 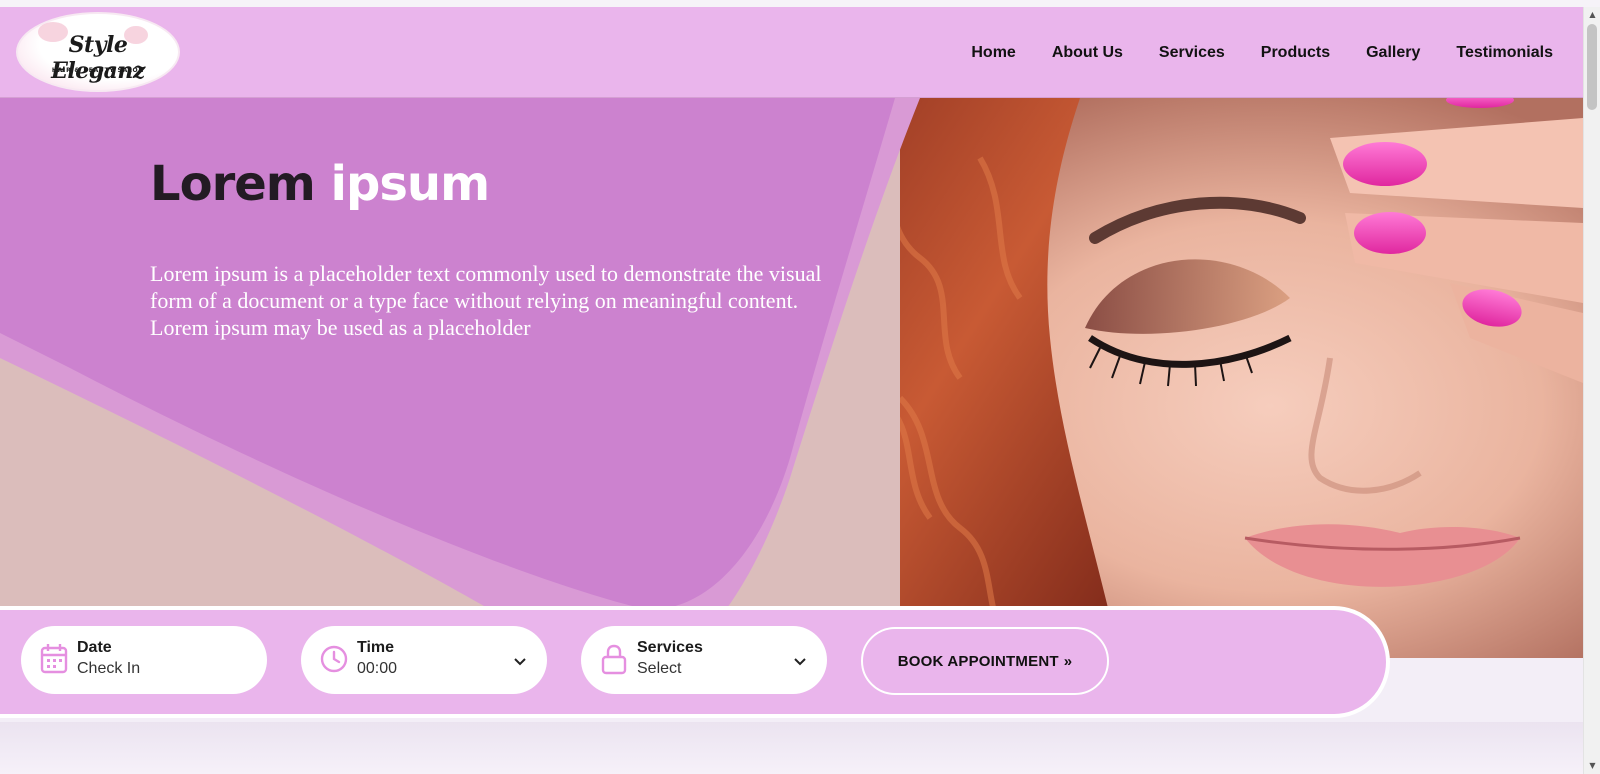 I want to click on hero-title: Lorem ipsum, so click(x=320, y=184).